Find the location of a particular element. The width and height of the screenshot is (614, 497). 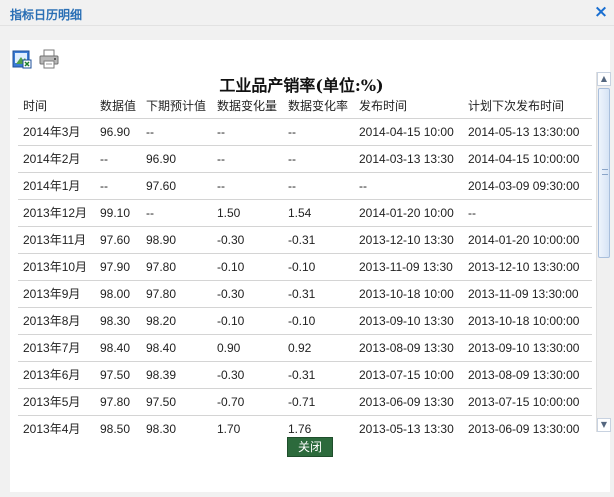

cell-time: 2013年10月 is located at coordinates (55, 267).